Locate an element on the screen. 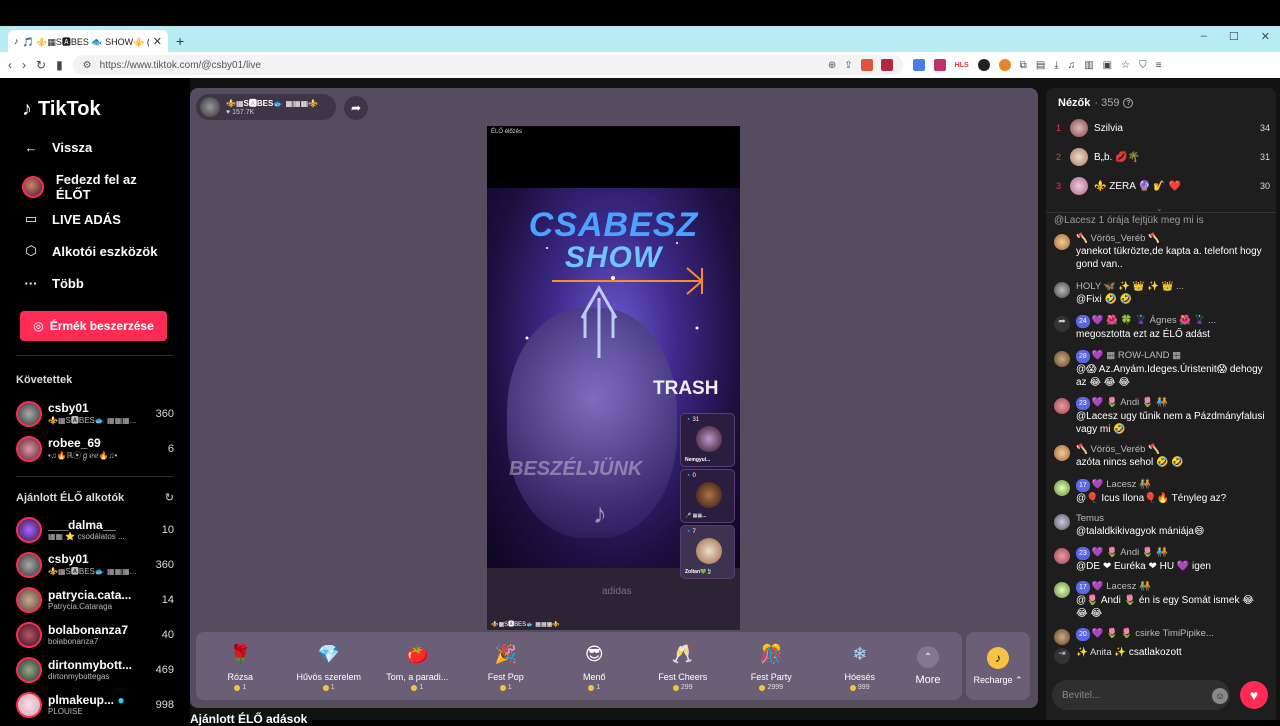 This screenshot has height=726, width=1280. top-viewer-row: 1 Szilvia 34 is located at coordinates (1163, 128).